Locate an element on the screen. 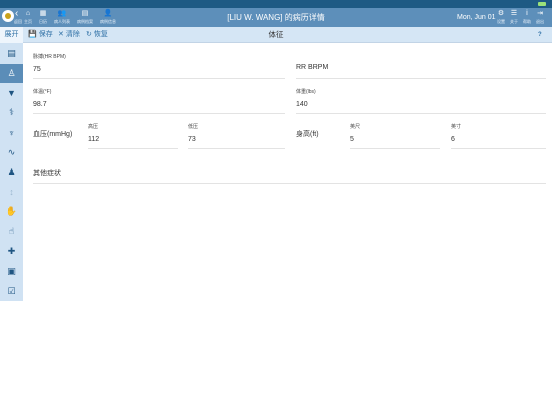 The image size is (552, 414). inches-label: 英寸 is located at coordinates (456, 127).